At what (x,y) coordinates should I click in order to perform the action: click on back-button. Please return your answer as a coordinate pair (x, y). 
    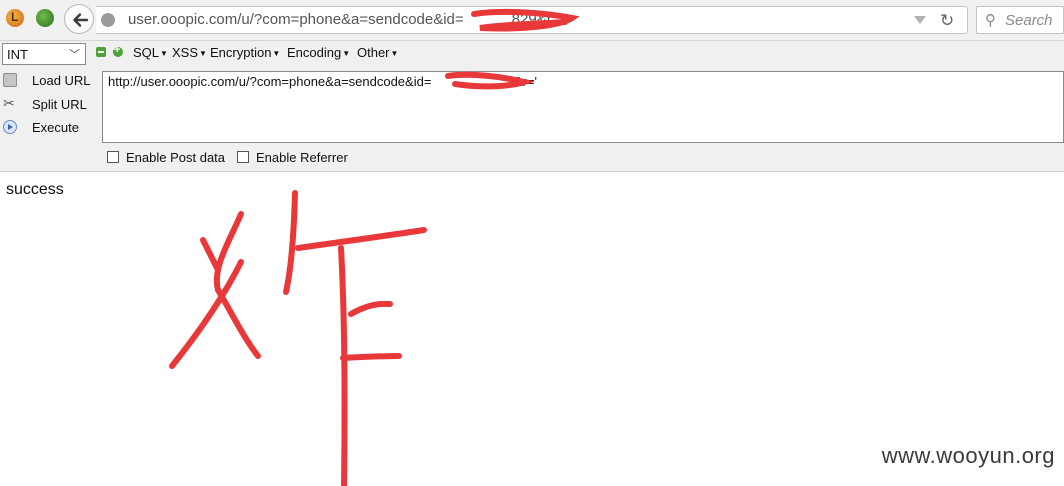
    Looking at the image, I should click on (79, 19).